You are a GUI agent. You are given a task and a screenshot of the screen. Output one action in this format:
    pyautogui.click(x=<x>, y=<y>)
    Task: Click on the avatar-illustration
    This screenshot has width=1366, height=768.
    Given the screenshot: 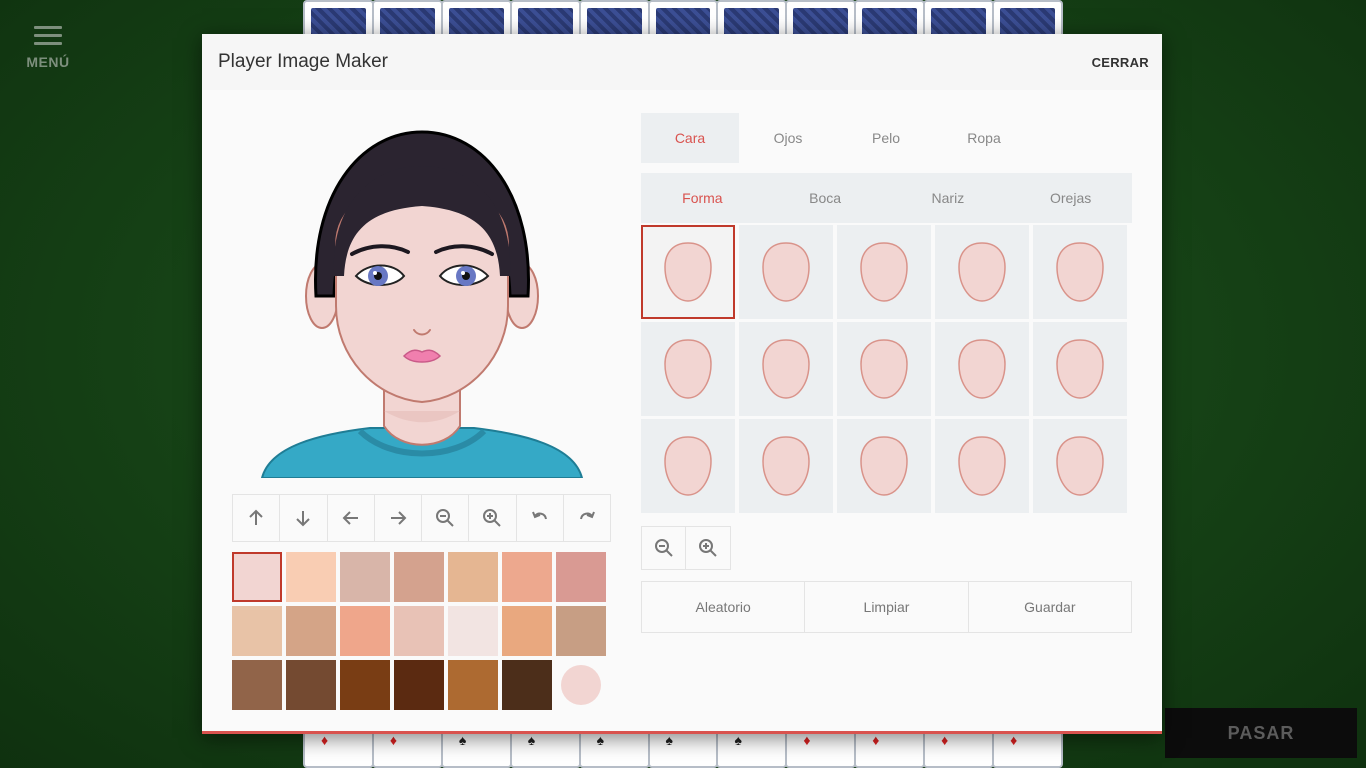 What is the action you would take?
    pyautogui.click(x=422, y=304)
    